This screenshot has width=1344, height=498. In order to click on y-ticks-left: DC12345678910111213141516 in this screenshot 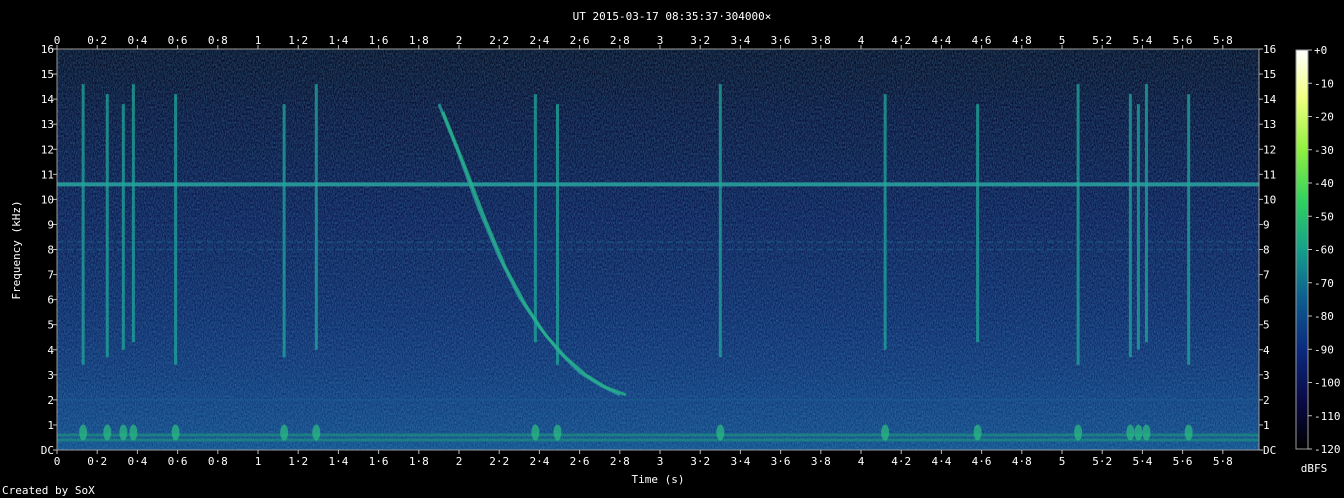, I will do `click(49, 250)`.